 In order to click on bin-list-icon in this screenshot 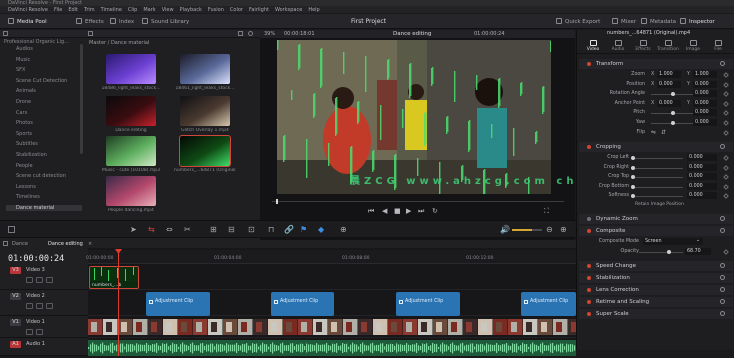, I will do `click(5, 33)`.